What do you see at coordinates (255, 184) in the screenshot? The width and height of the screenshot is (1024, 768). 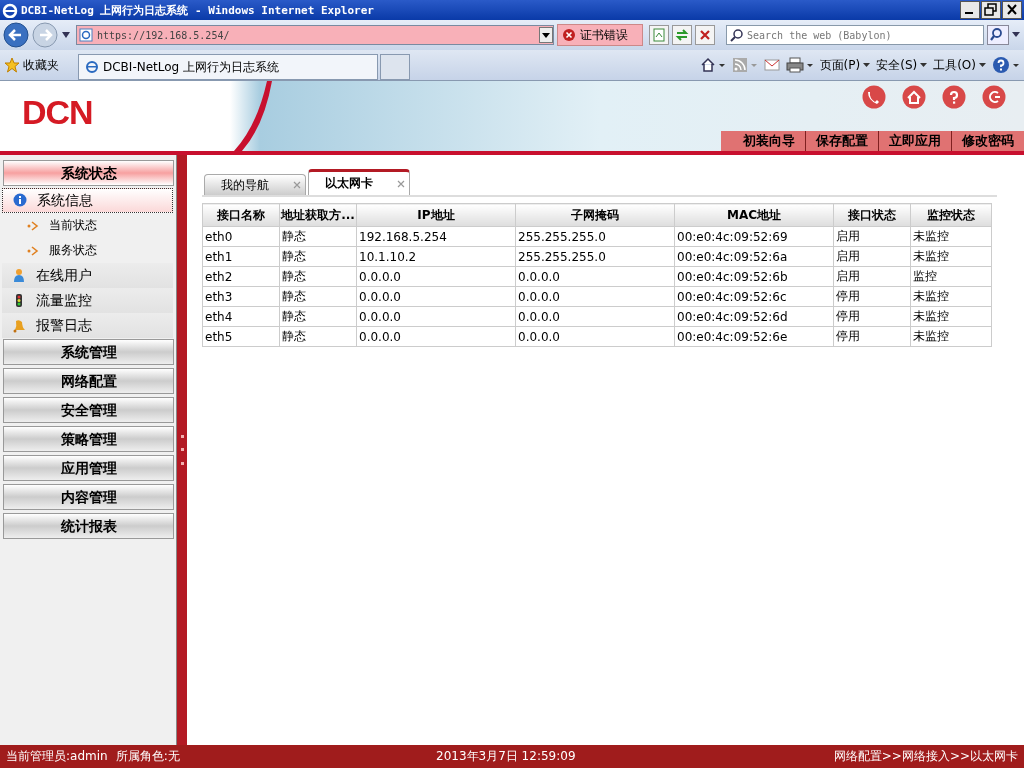 I see `tab: 我的导航` at bounding box center [255, 184].